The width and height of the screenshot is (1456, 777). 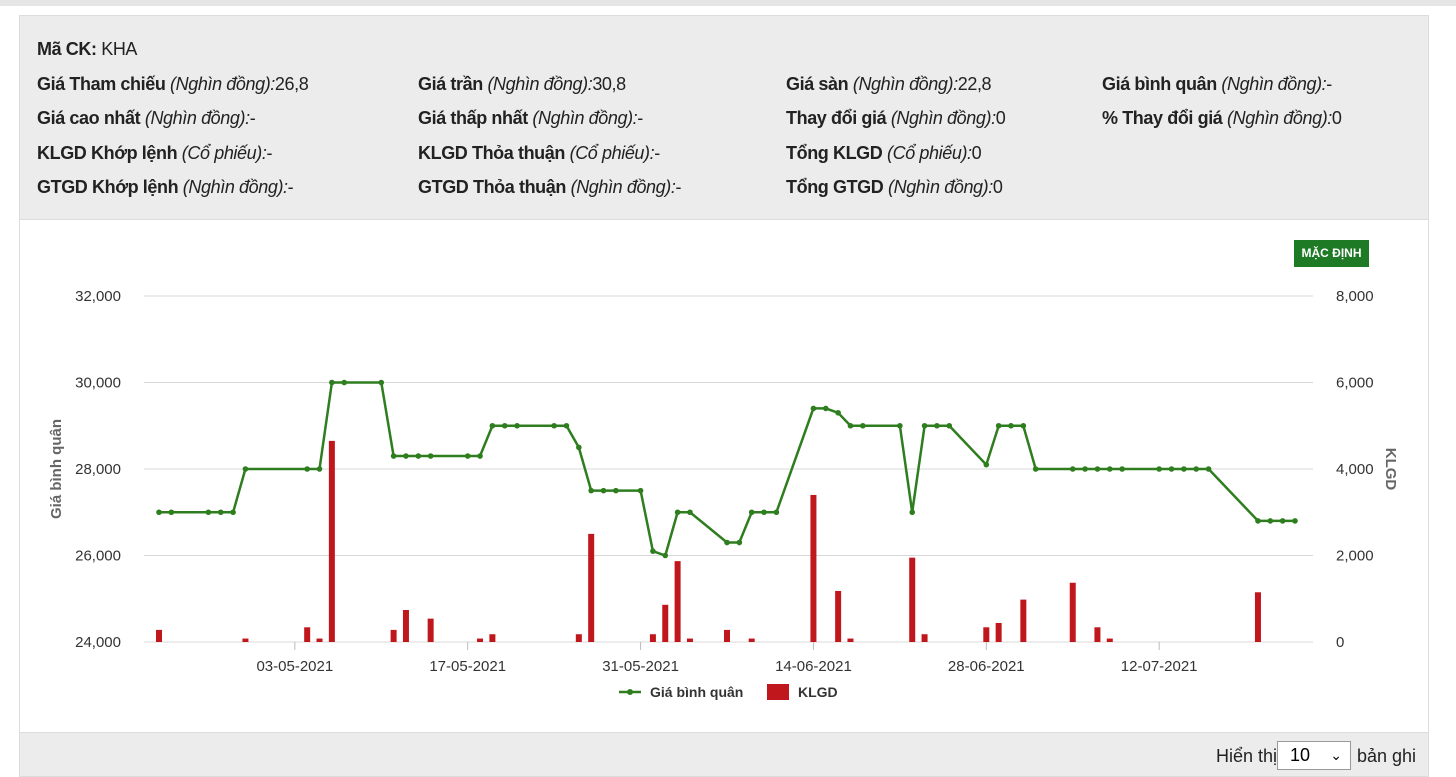 What do you see at coordinates (1390, 469) in the screenshot?
I see `y-right-axis-title: KLGD` at bounding box center [1390, 469].